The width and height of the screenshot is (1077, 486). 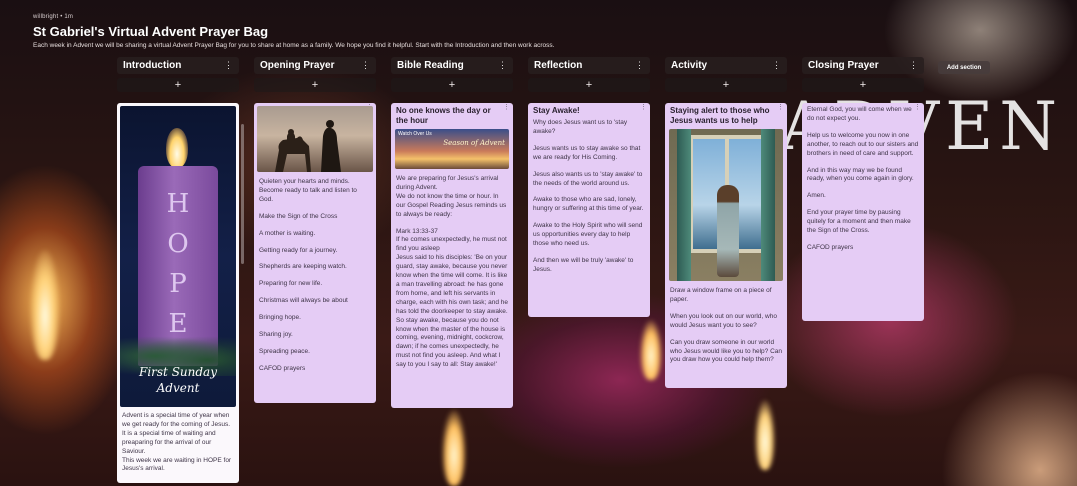 I want to click on image-banner-text: Season of Advent, so click(x=474, y=143).